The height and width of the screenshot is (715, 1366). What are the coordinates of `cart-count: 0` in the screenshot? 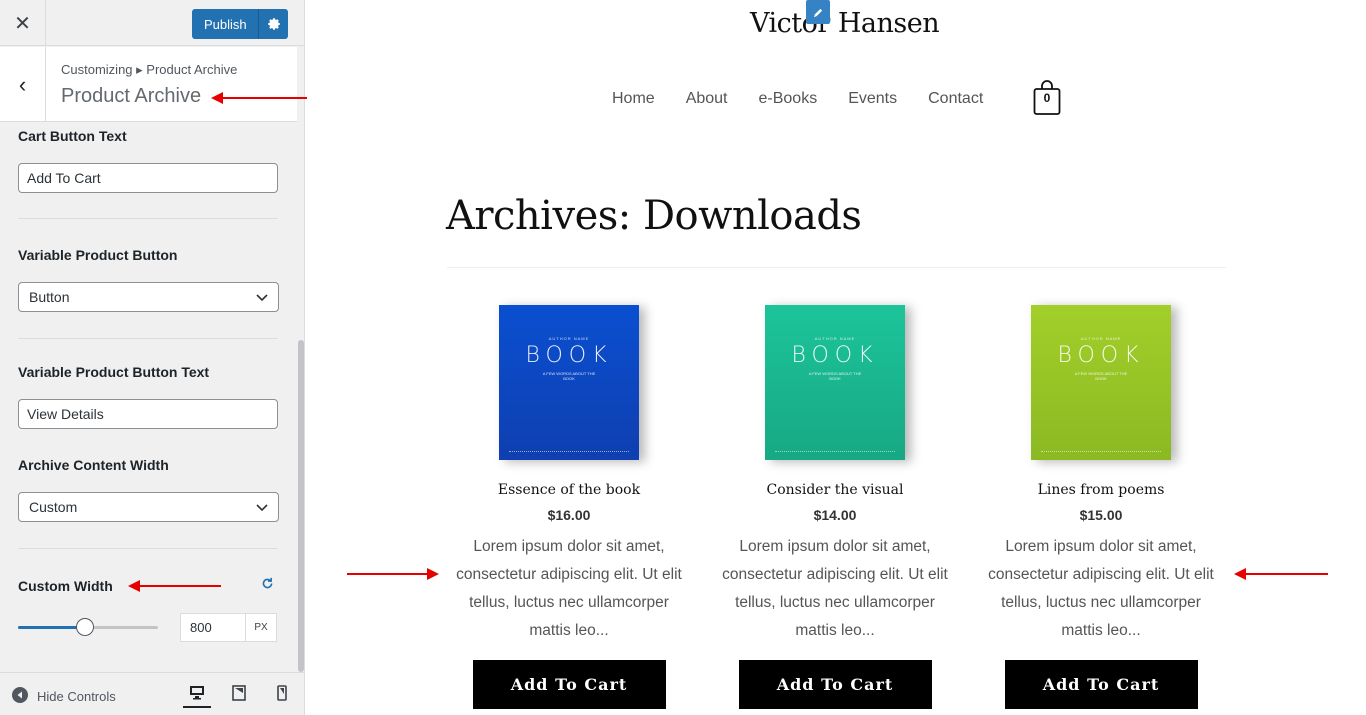 It's located at (1047, 98).